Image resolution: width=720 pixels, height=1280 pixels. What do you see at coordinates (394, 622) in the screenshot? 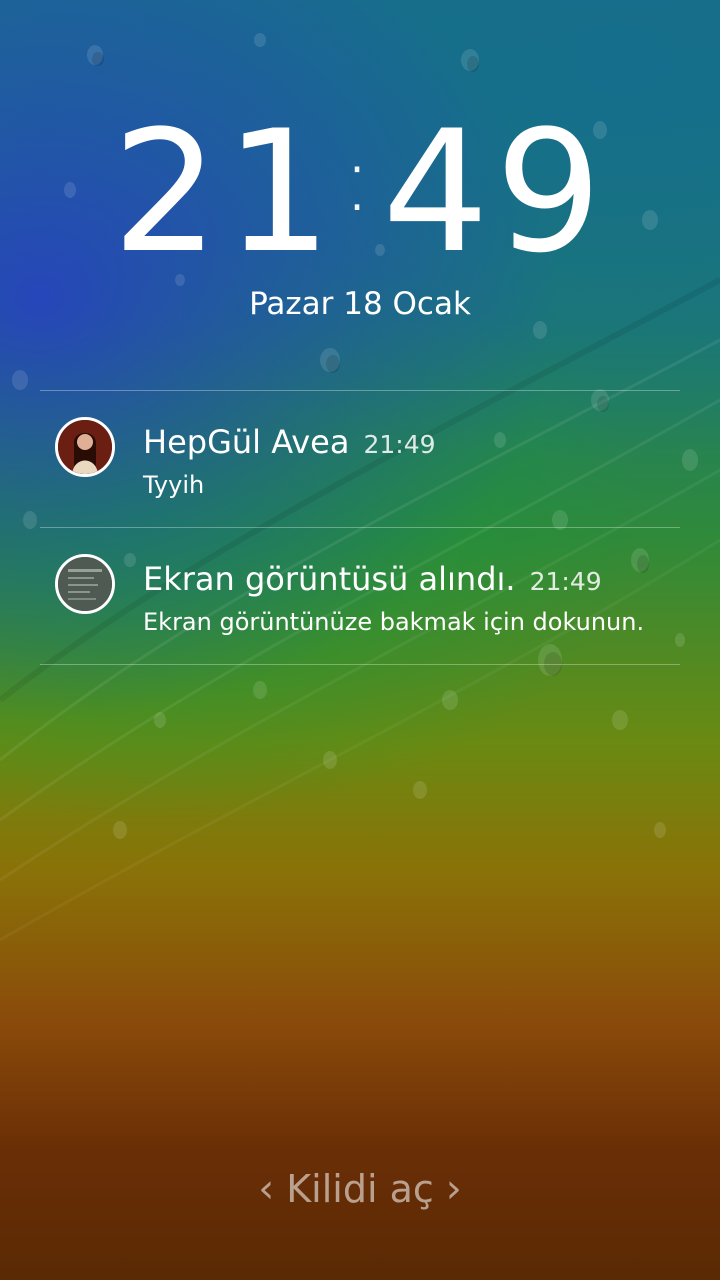
I see `notification-text: Ekran görüntünüze bakmak için dokunun.` at bounding box center [394, 622].